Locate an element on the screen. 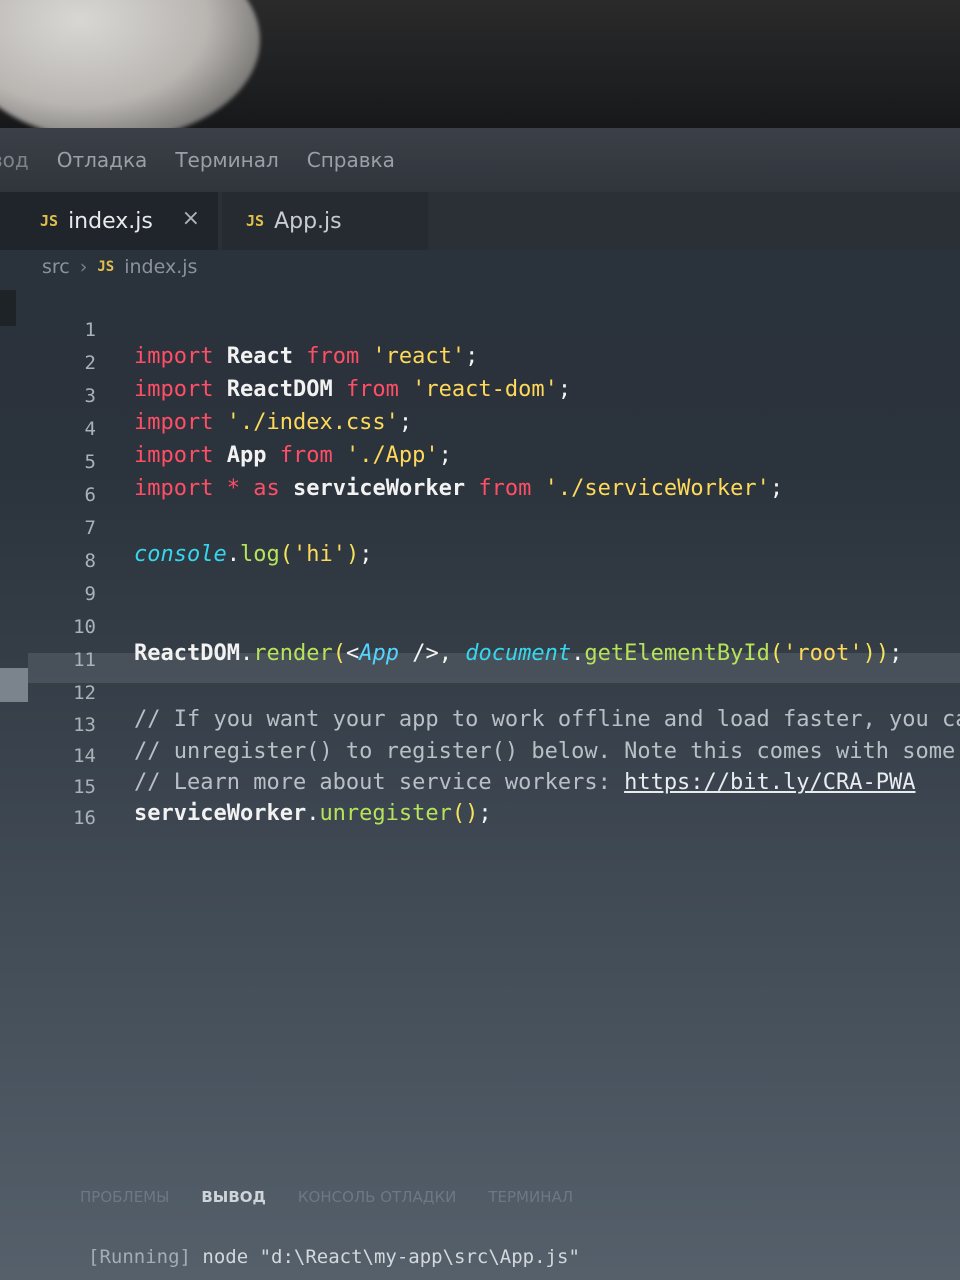 The width and height of the screenshot is (960, 1280). chevron-right-icon: › is located at coordinates (83, 267).